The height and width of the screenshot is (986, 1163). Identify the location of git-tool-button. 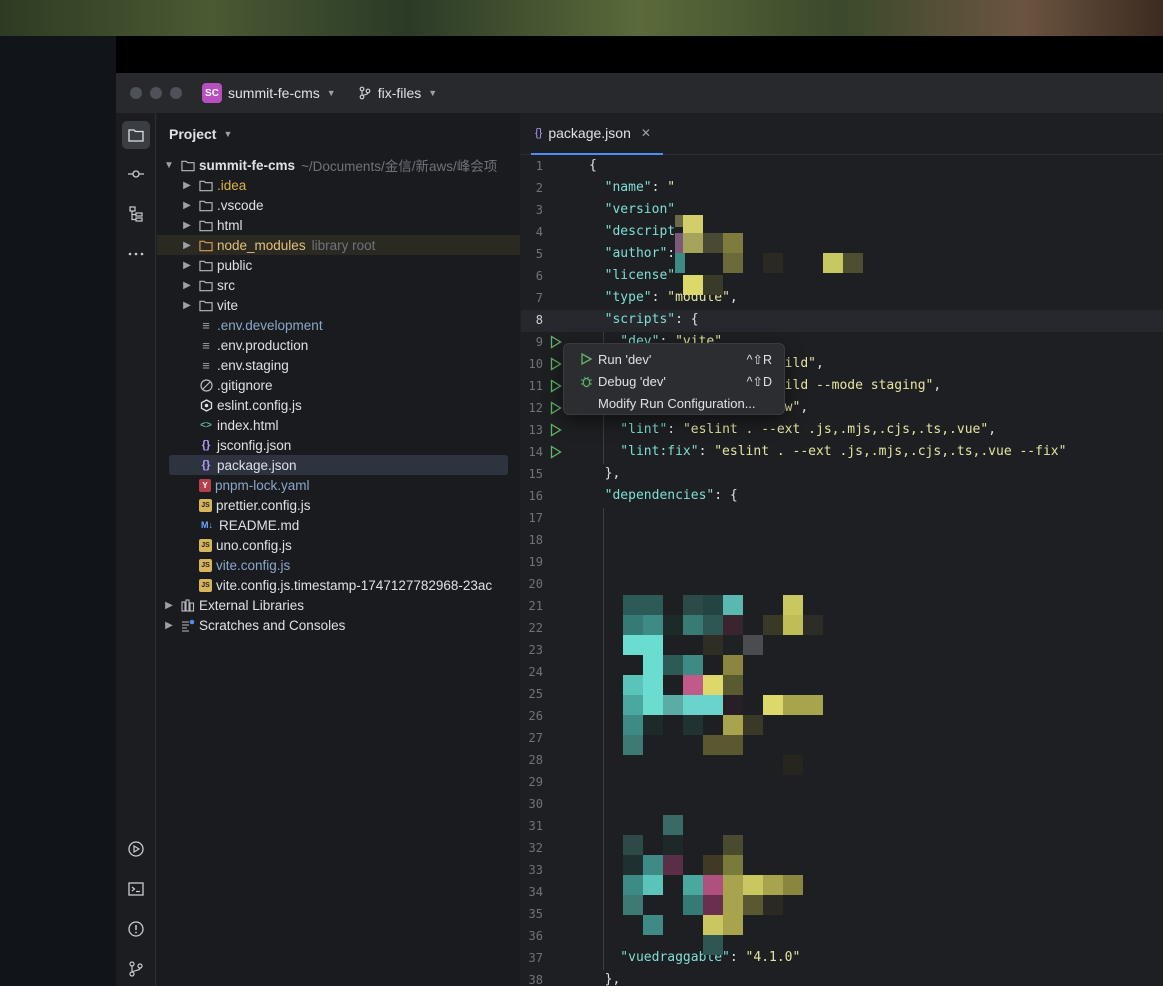
(136, 969).